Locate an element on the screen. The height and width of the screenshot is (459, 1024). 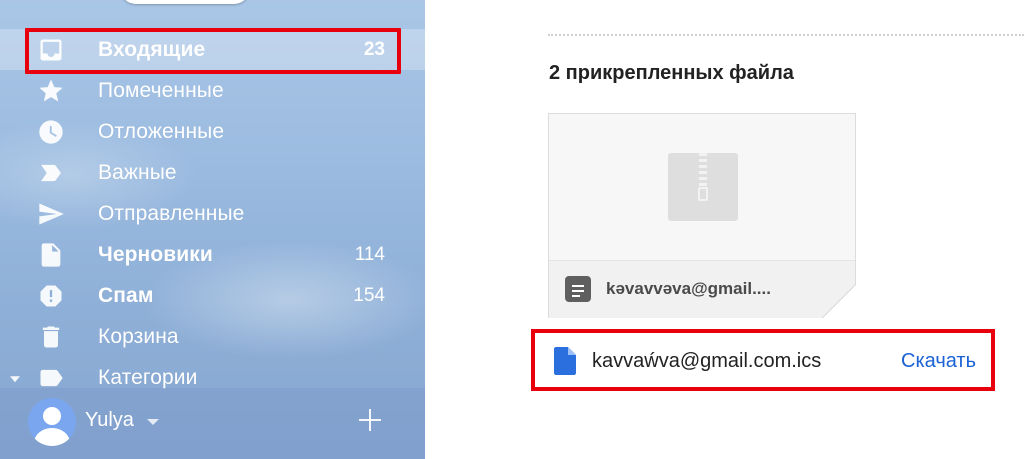
page-corner-fold is located at coordinates (838, 301).